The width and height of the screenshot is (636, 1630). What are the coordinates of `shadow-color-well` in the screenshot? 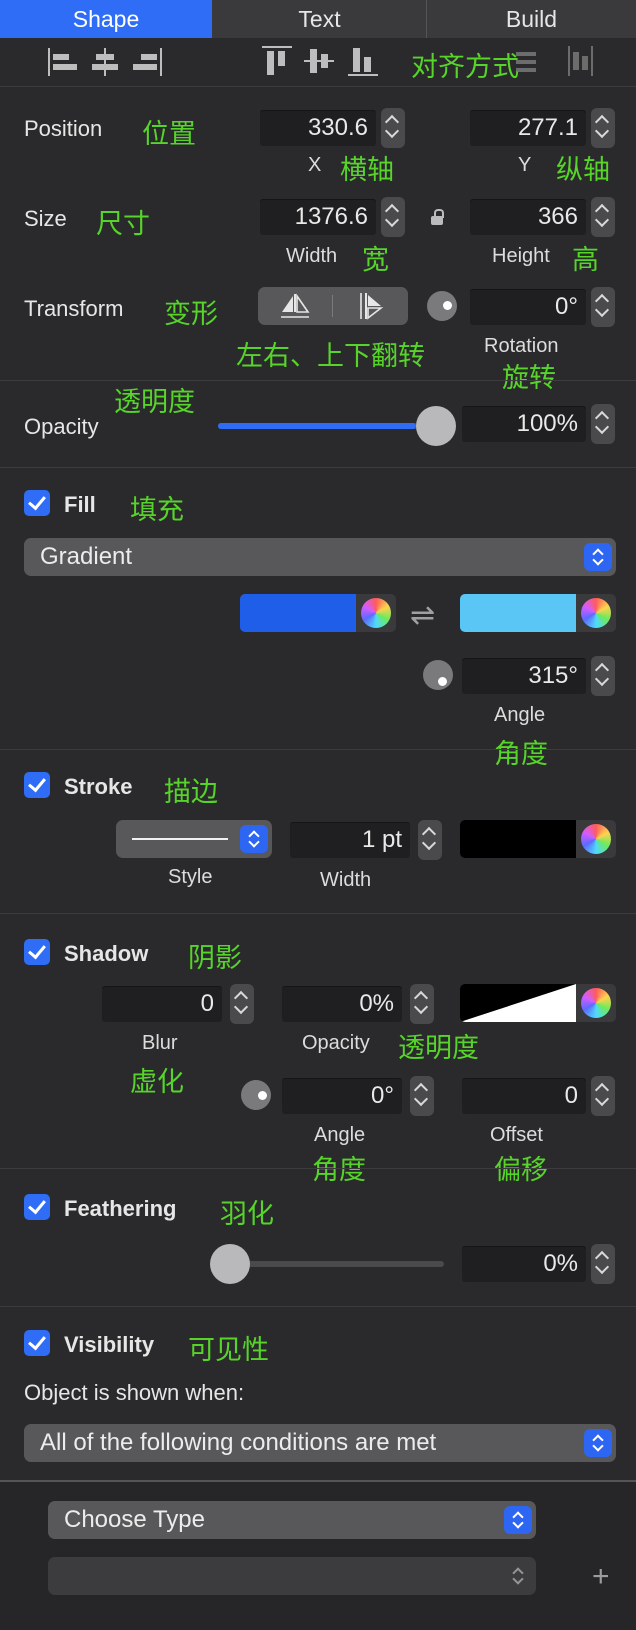 It's located at (538, 1003).